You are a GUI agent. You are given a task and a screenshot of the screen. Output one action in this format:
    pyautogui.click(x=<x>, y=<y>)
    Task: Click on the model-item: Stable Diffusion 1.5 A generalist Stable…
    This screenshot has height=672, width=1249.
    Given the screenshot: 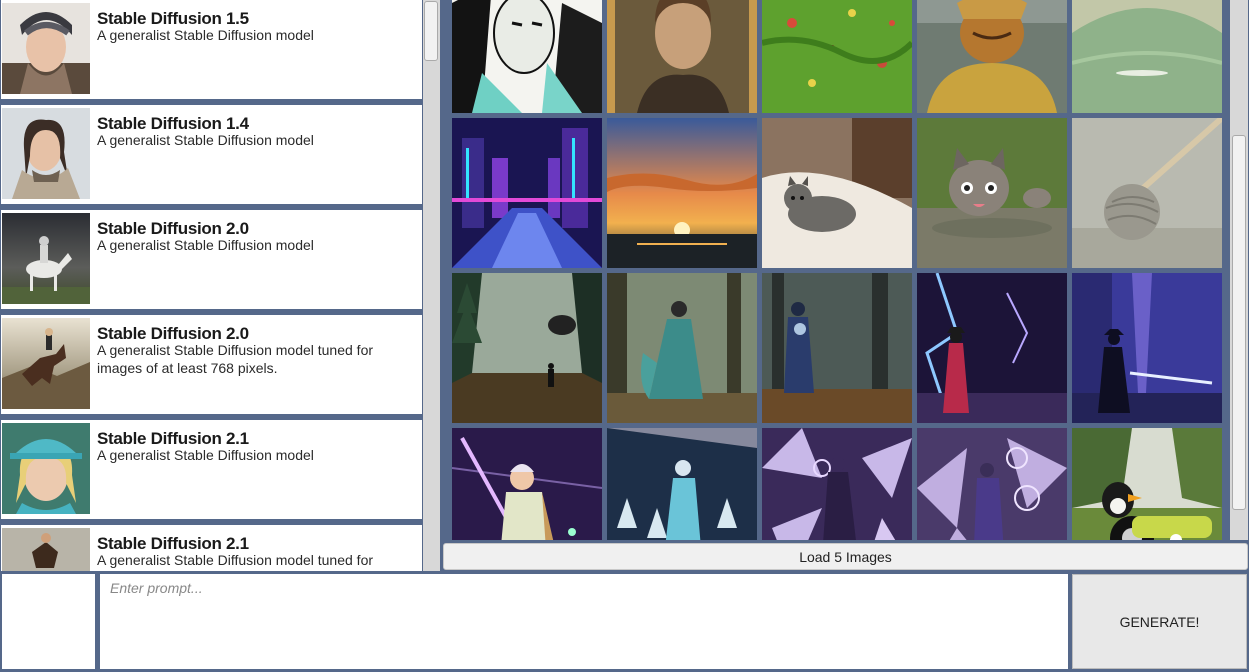 What is the action you would take?
    pyautogui.click(x=211, y=49)
    